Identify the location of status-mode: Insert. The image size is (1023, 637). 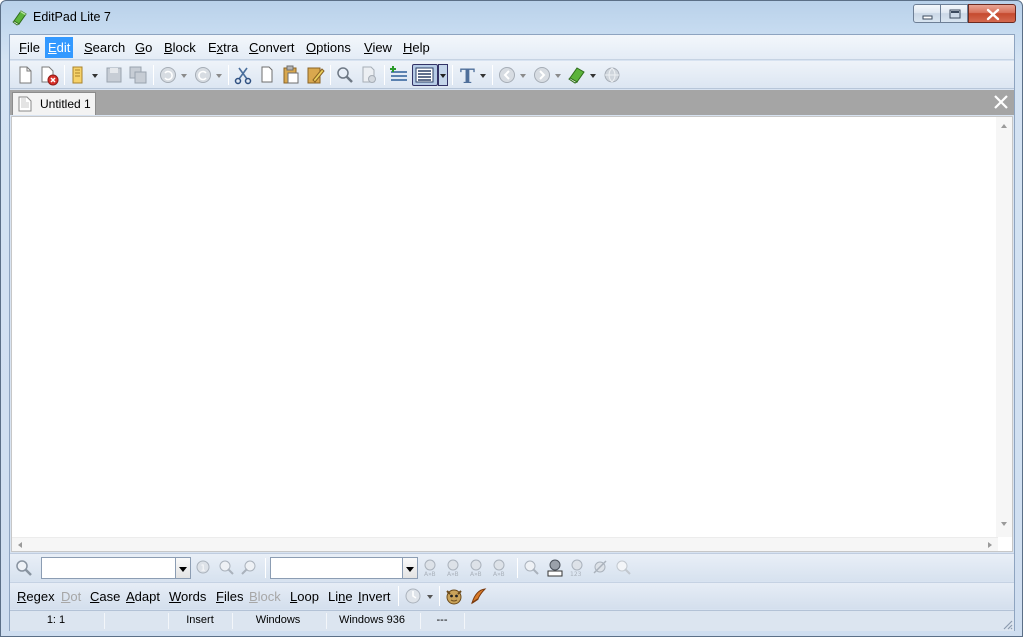
(200, 620).